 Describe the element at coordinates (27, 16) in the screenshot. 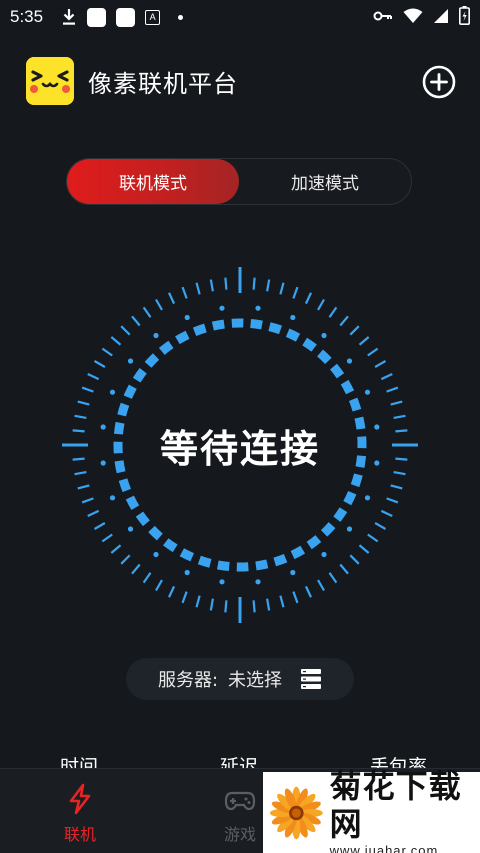

I see `status-time: 5:35` at that location.